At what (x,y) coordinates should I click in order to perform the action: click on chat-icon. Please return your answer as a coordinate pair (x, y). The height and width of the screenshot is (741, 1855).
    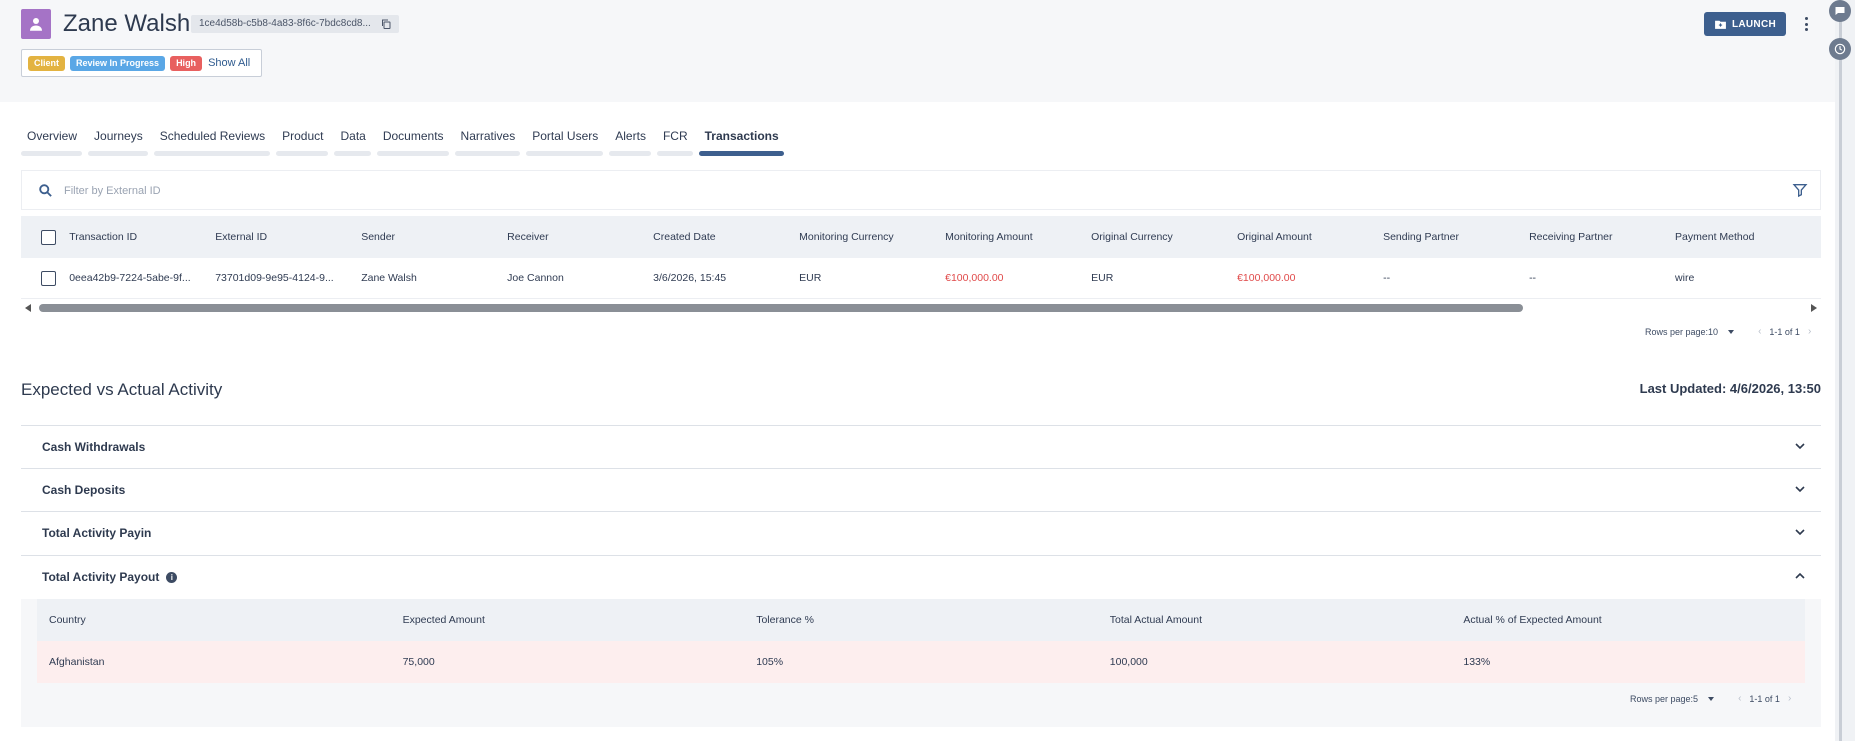
    Looking at the image, I should click on (1840, 11).